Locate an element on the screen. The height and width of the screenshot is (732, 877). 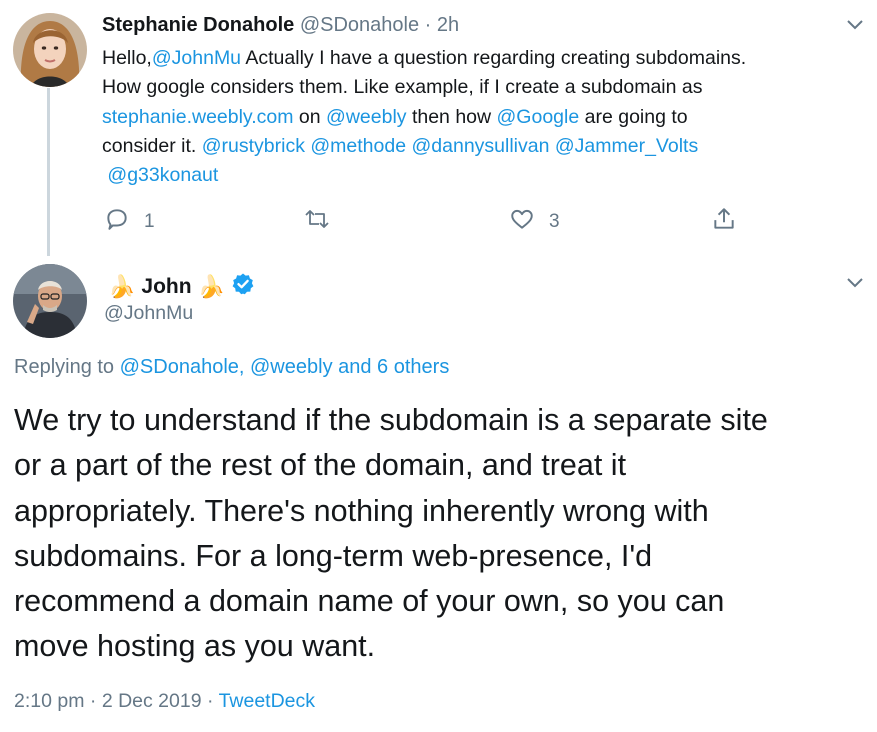
tweet1-retweet-button is located at coordinates (324, 222).